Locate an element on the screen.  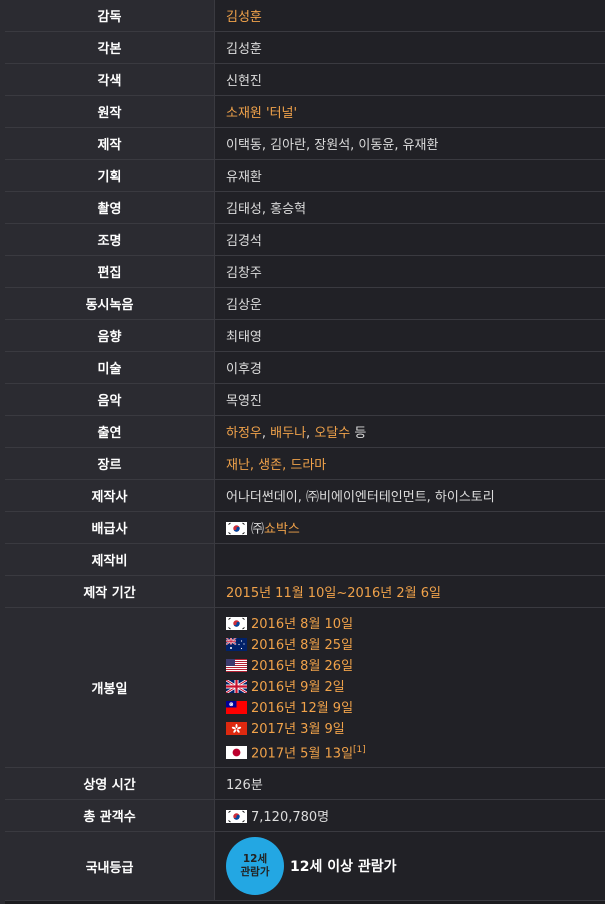
row-genre: 장르 재난, 생존, 드라마 is located at coordinates (305, 463).